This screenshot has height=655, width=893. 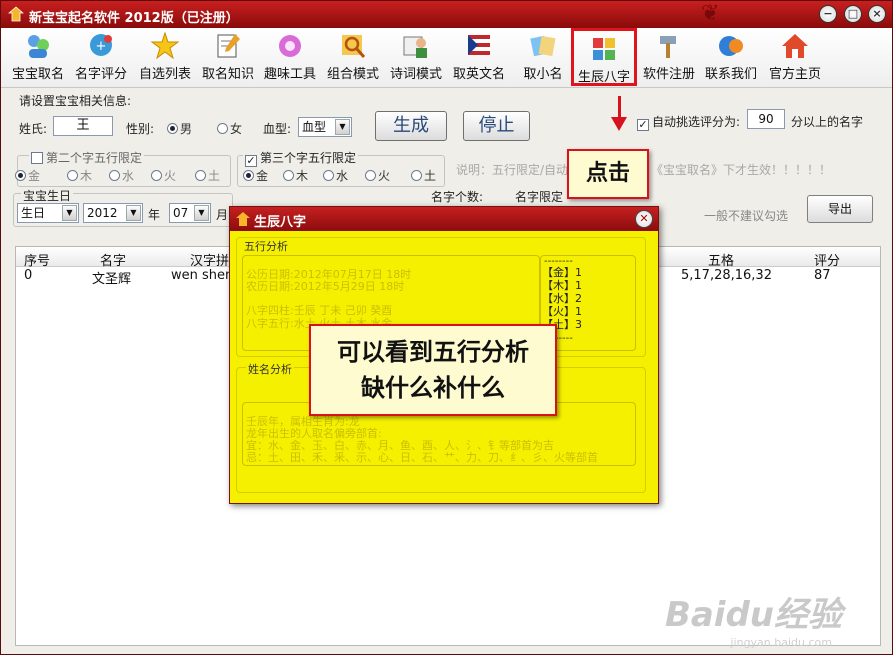 I want to click on second-char-fire: 火, so click(x=163, y=175).